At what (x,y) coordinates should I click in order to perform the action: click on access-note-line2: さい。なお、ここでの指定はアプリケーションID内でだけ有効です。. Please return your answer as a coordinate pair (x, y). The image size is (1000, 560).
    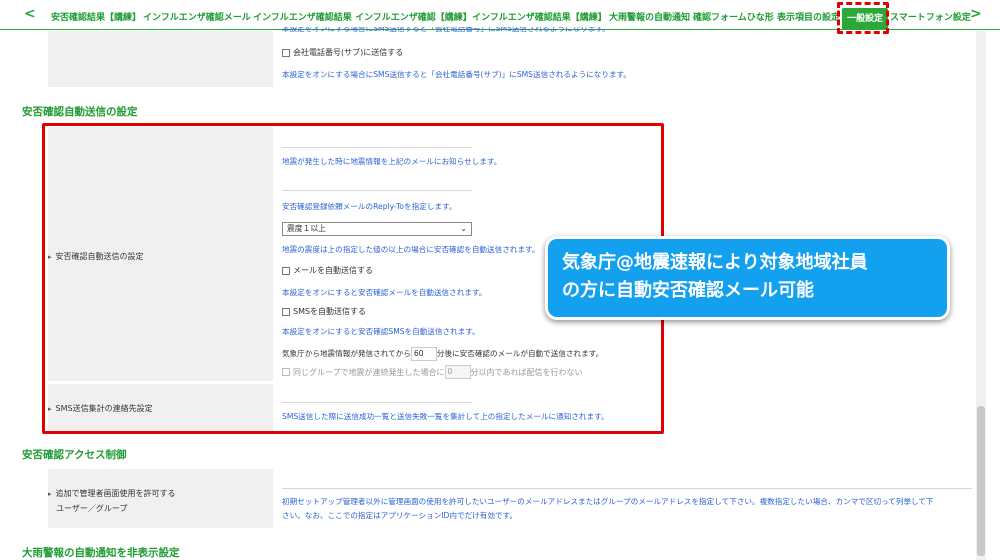
    Looking at the image, I should click on (399, 515).